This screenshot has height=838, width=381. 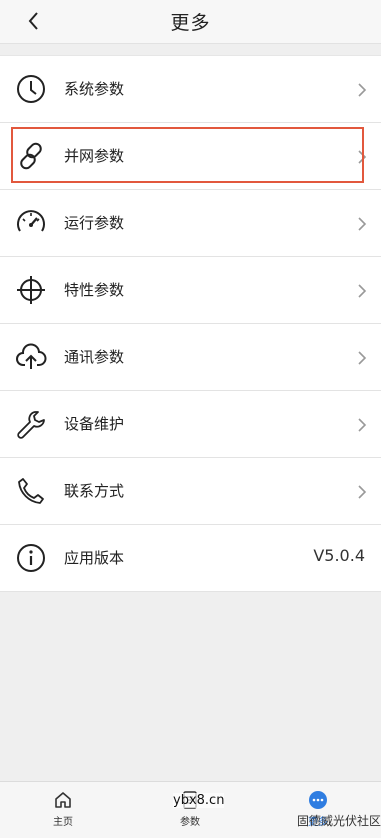 I want to click on link-icon, so click(x=31, y=156).